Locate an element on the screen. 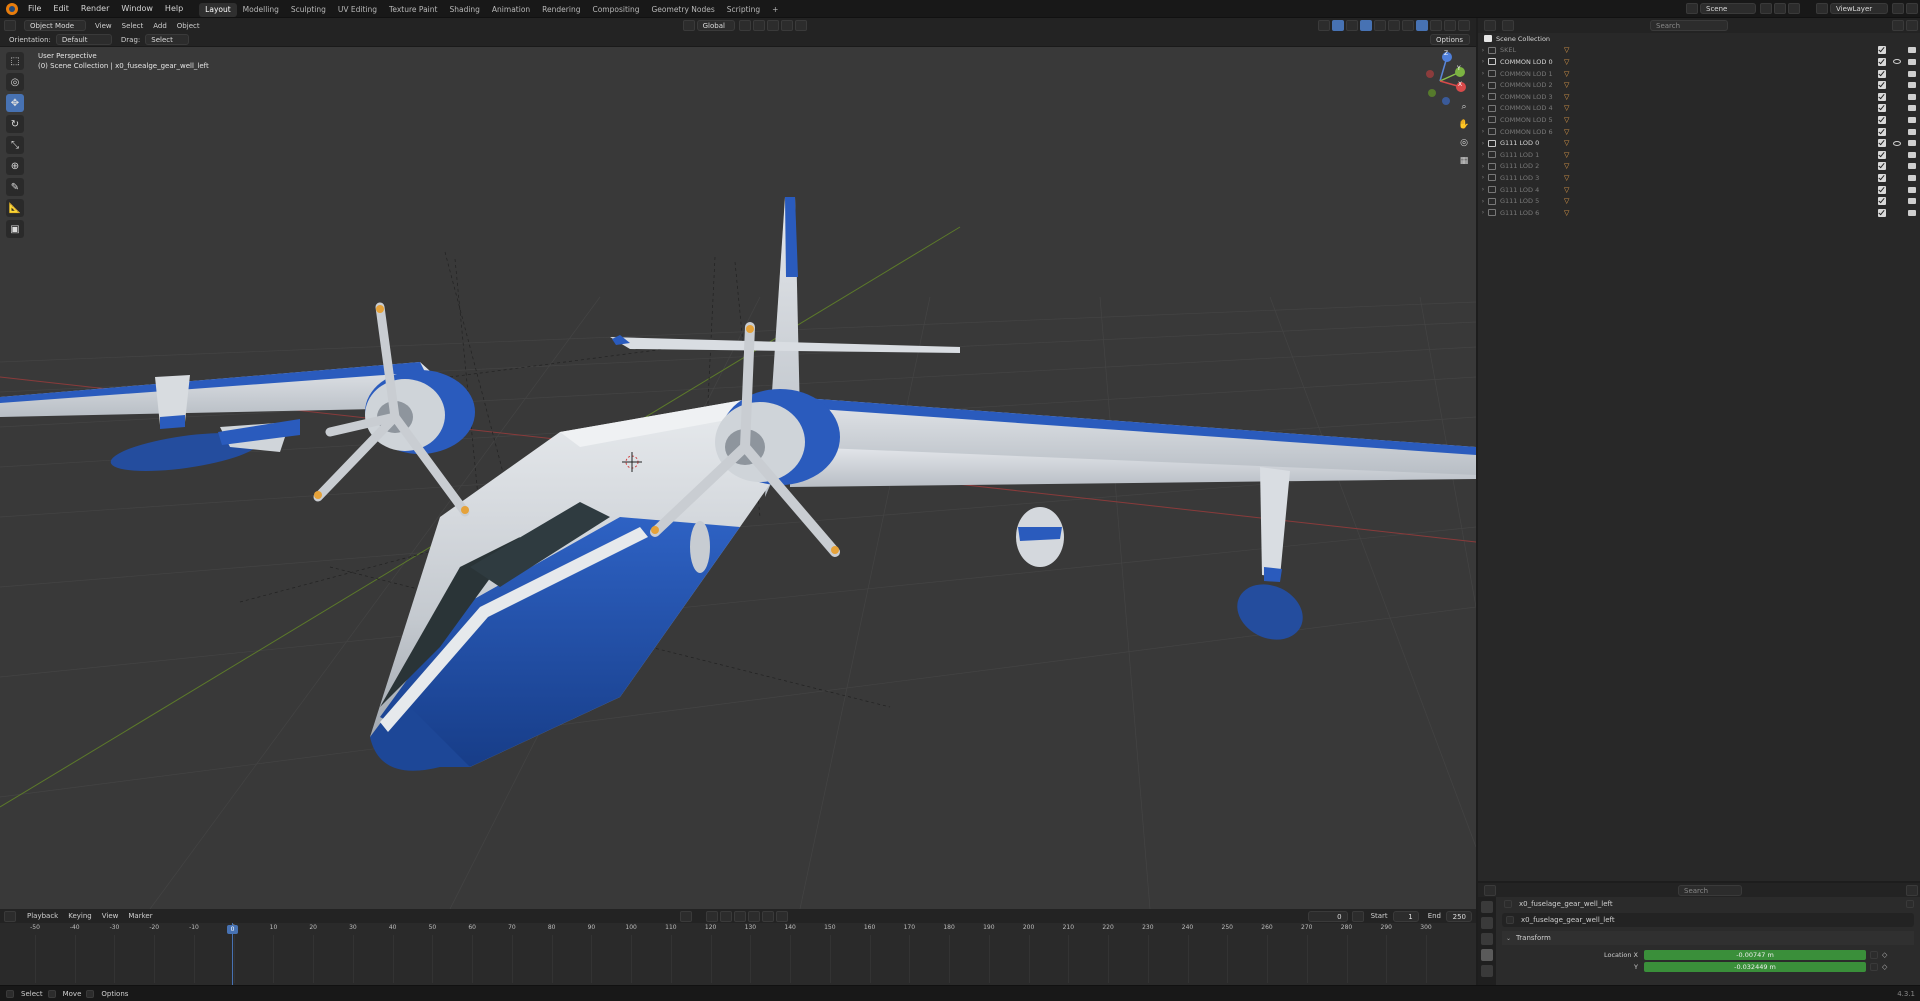  outliner-row-label: COMMON LOD 4 is located at coordinates (1531, 108).